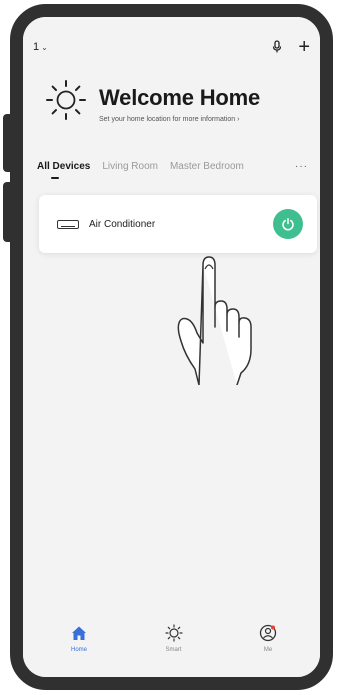 Image resolution: width=345 pixels, height=695 pixels. Describe the element at coordinates (122, 224) in the screenshot. I see `device-name: Air Conditioner` at that location.